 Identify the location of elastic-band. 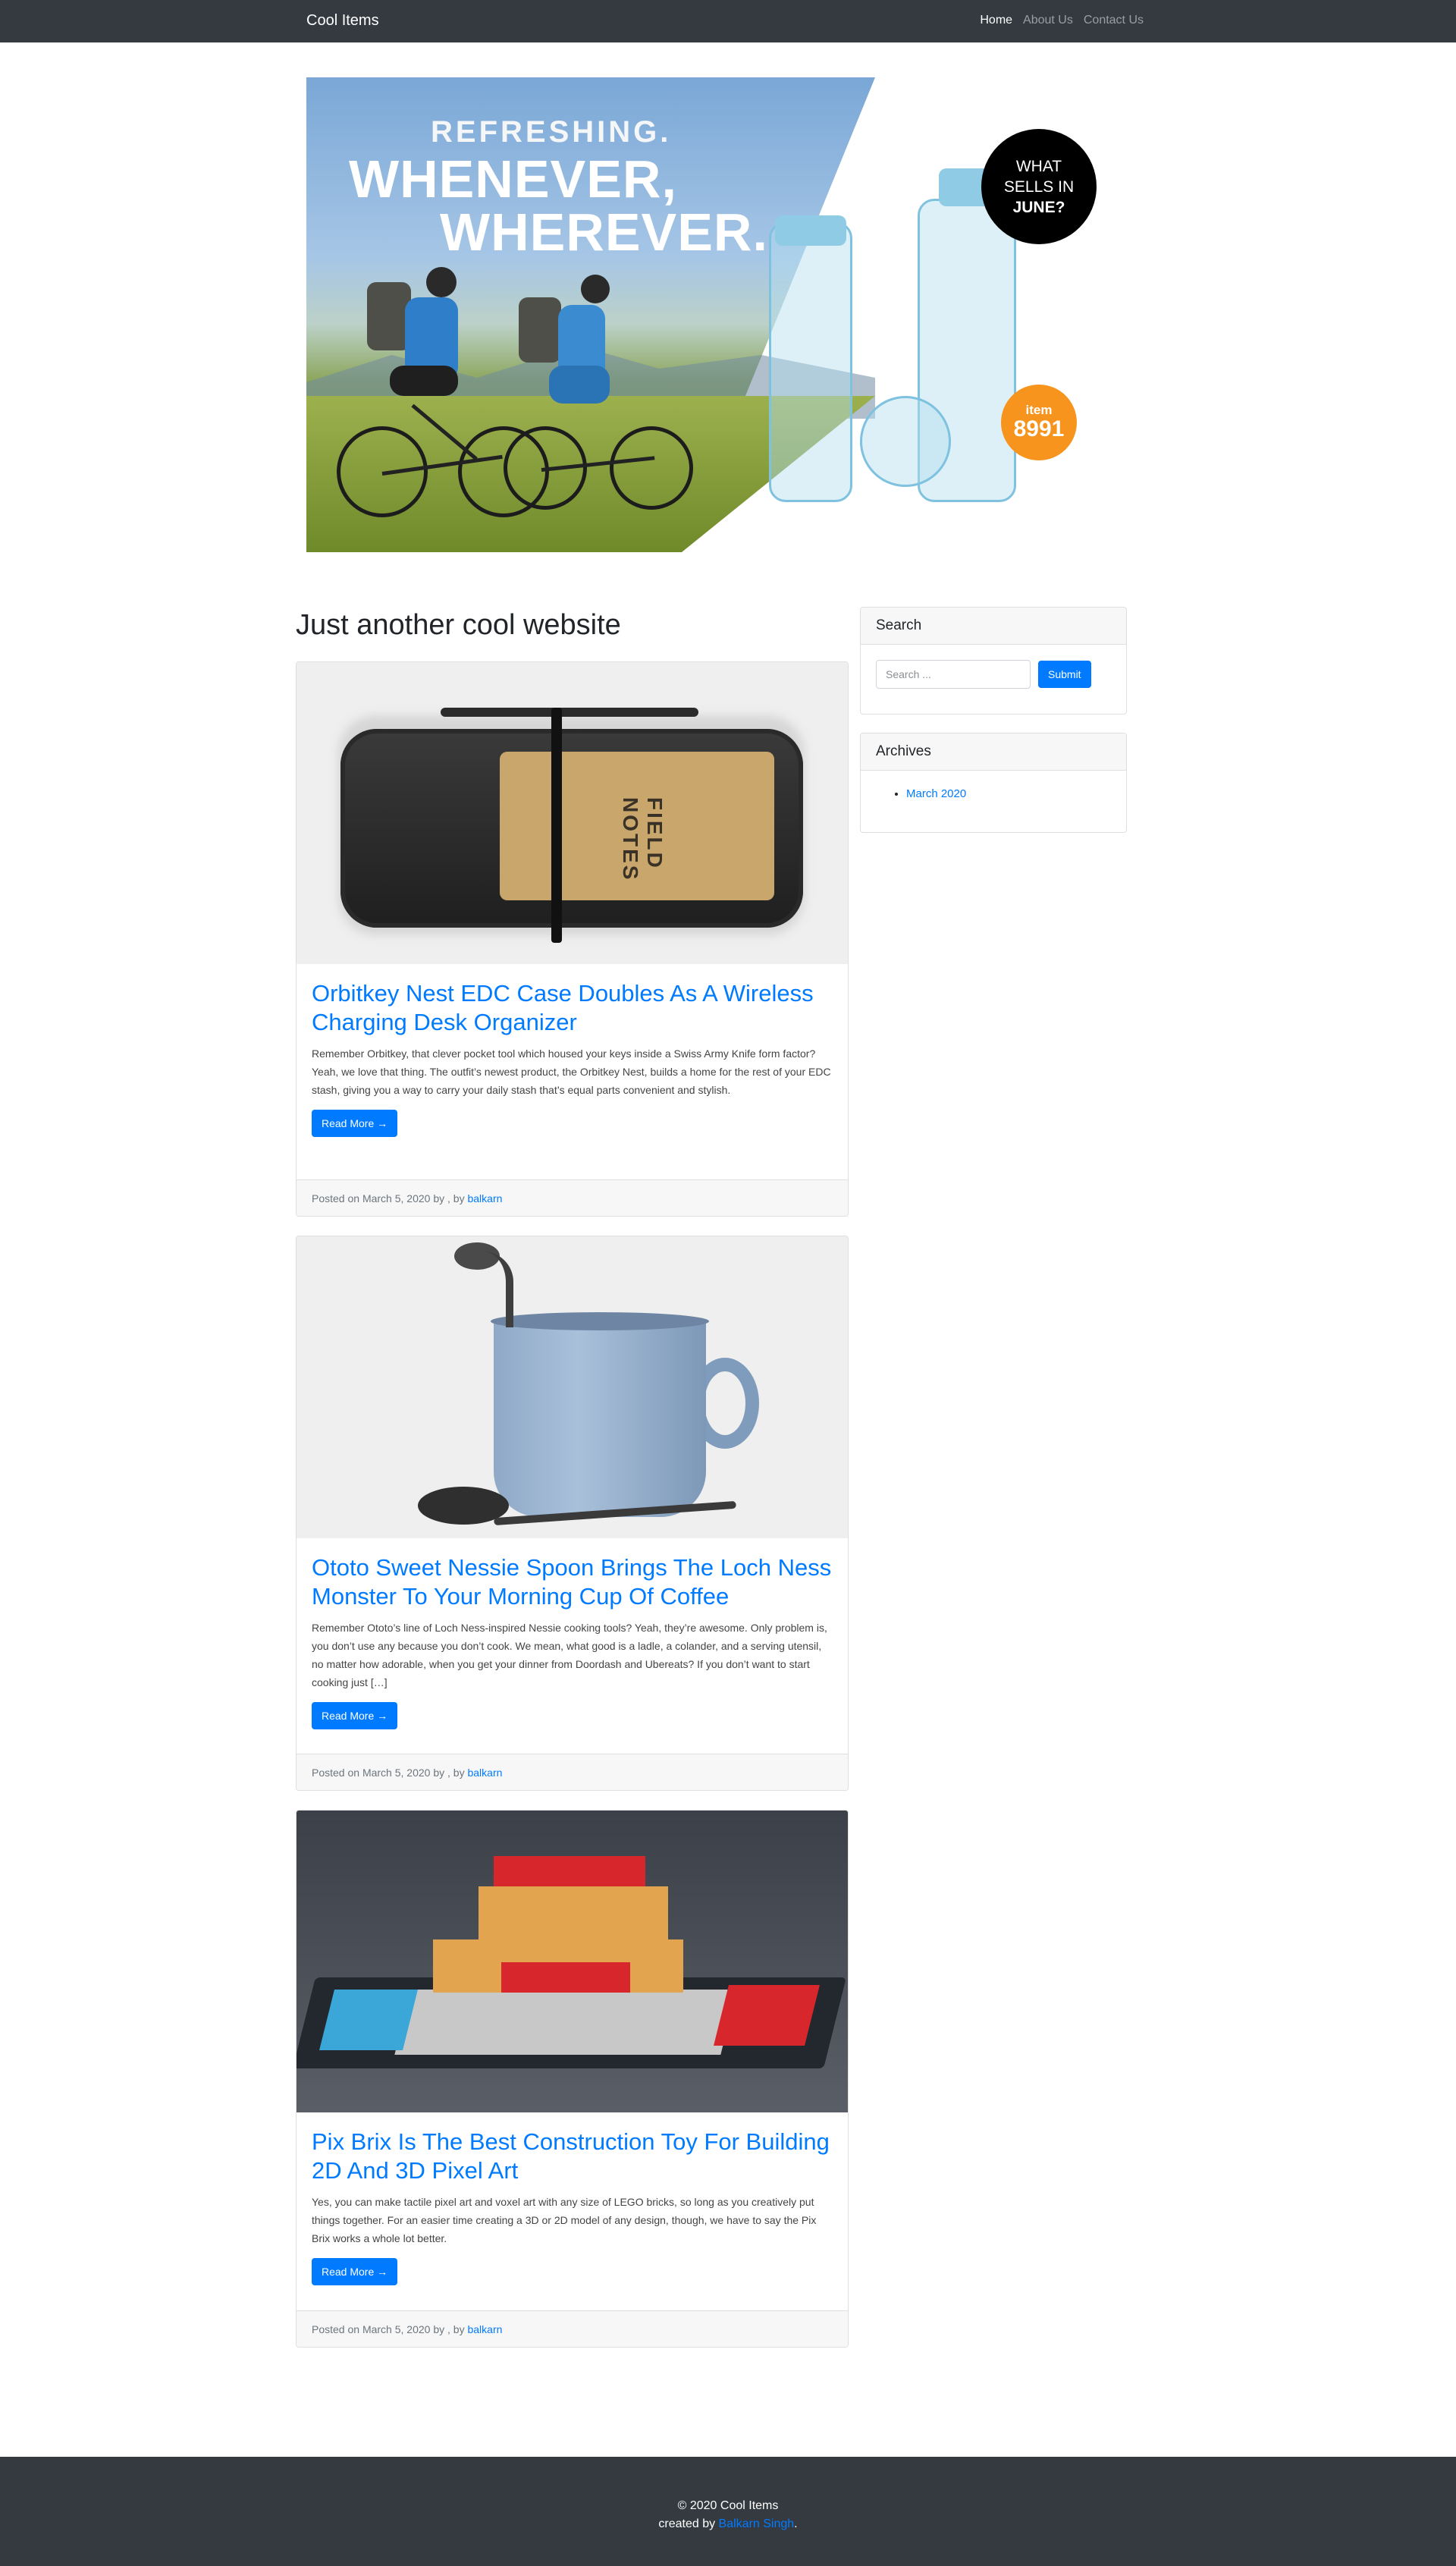
(556, 825).